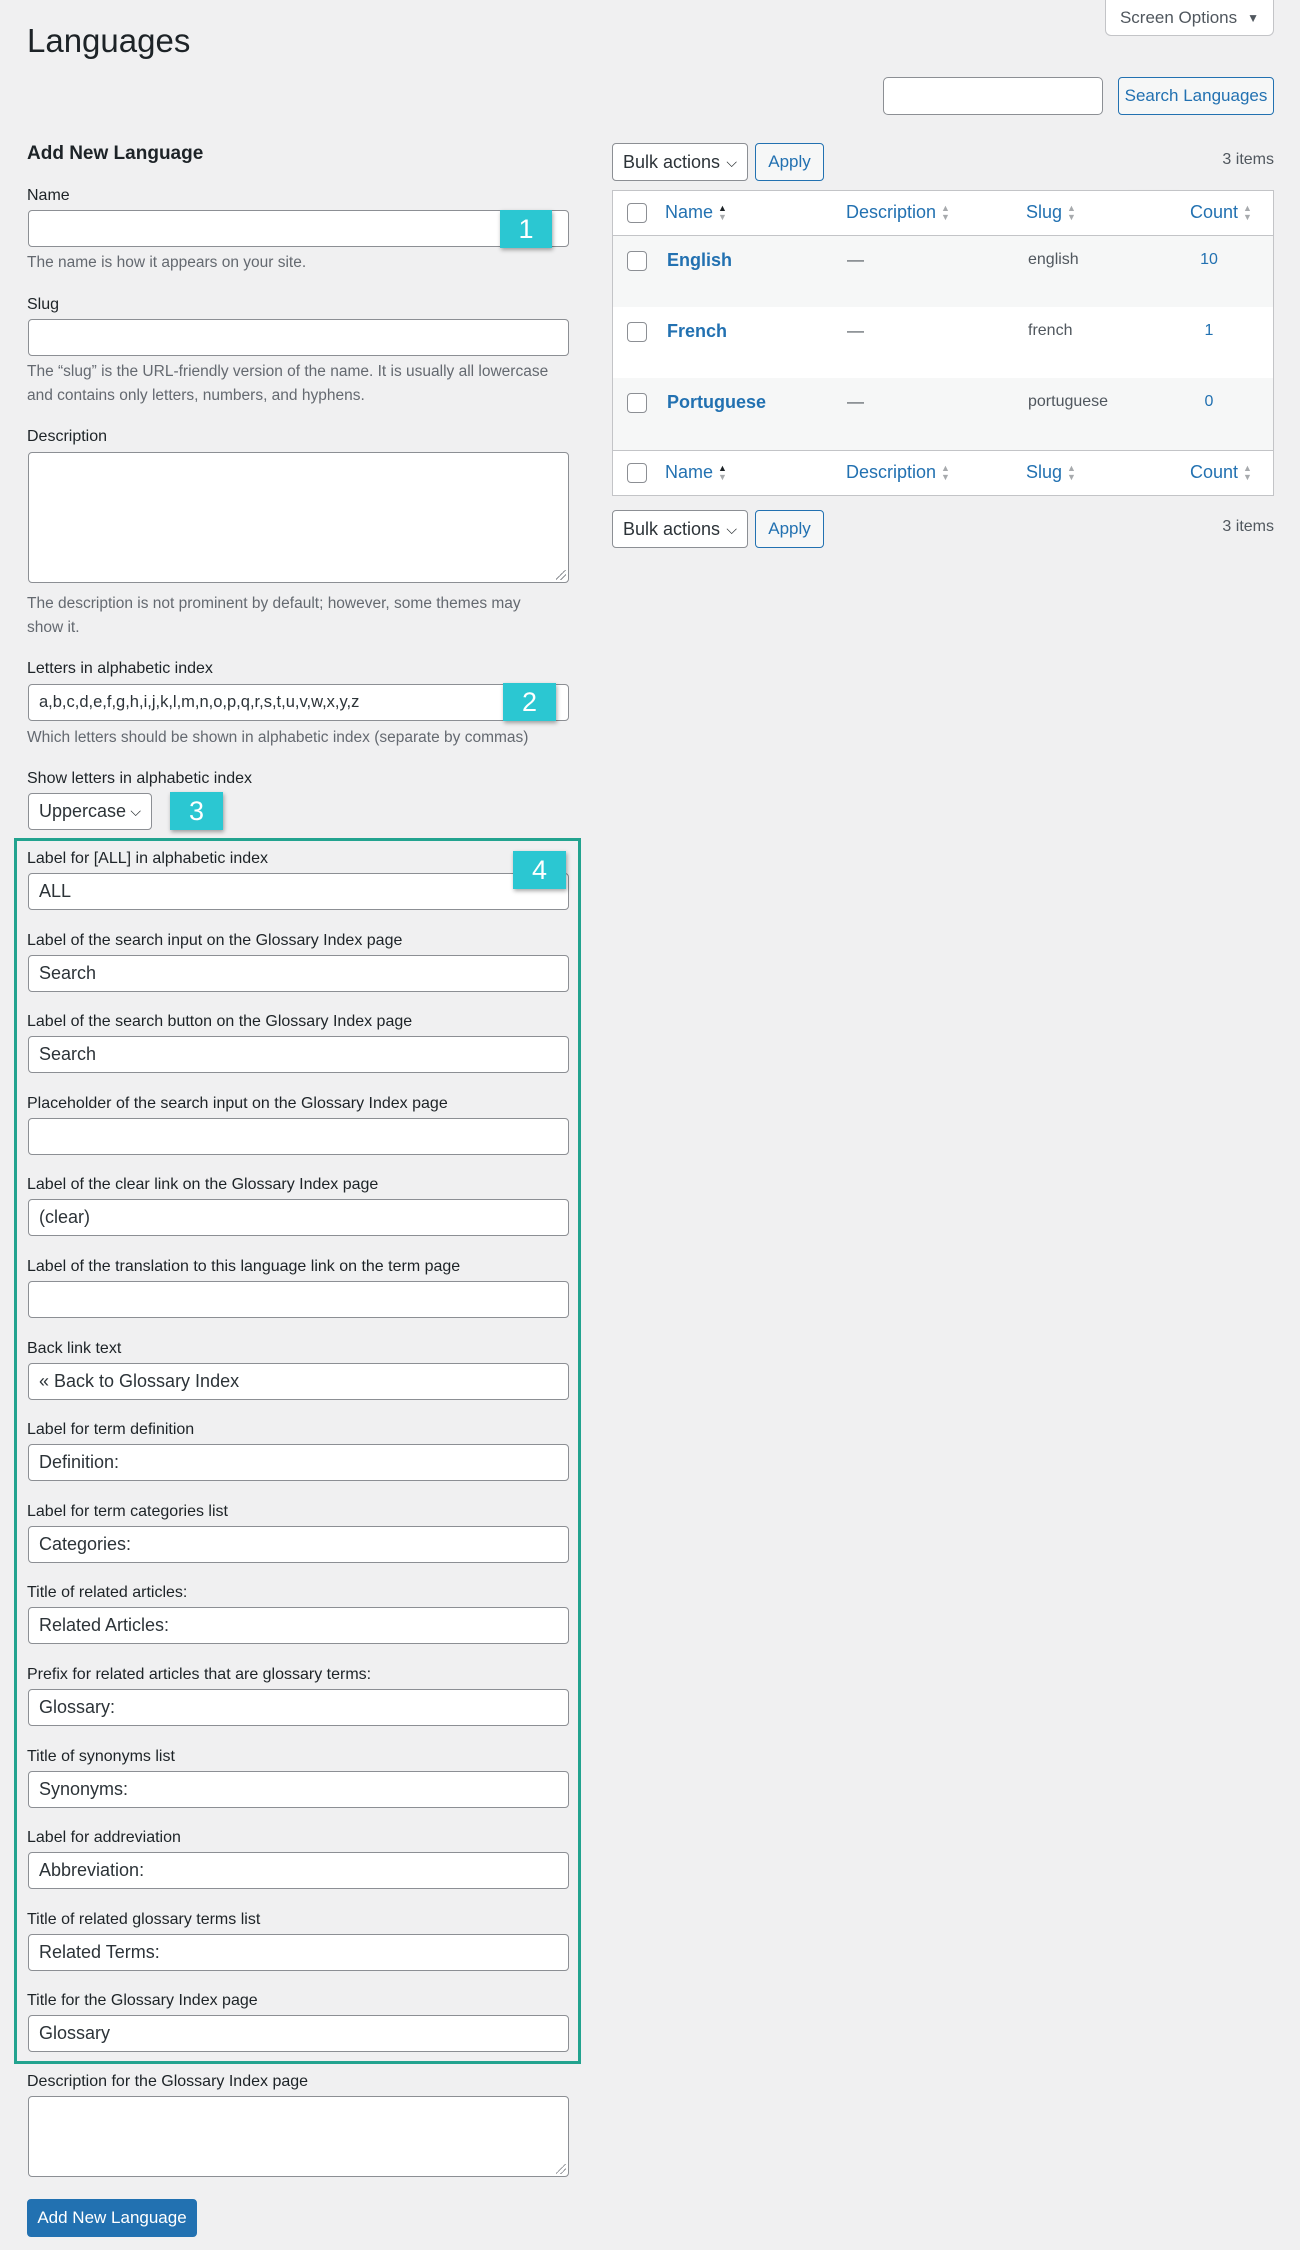  I want to click on select-all-checkbox-footer, so click(637, 473).